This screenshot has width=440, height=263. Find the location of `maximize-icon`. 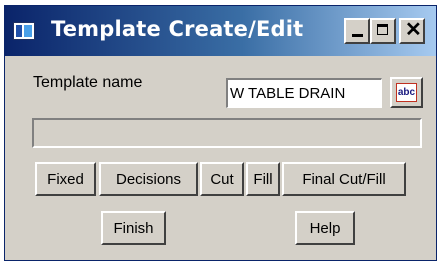

maximize-icon is located at coordinates (382, 29).